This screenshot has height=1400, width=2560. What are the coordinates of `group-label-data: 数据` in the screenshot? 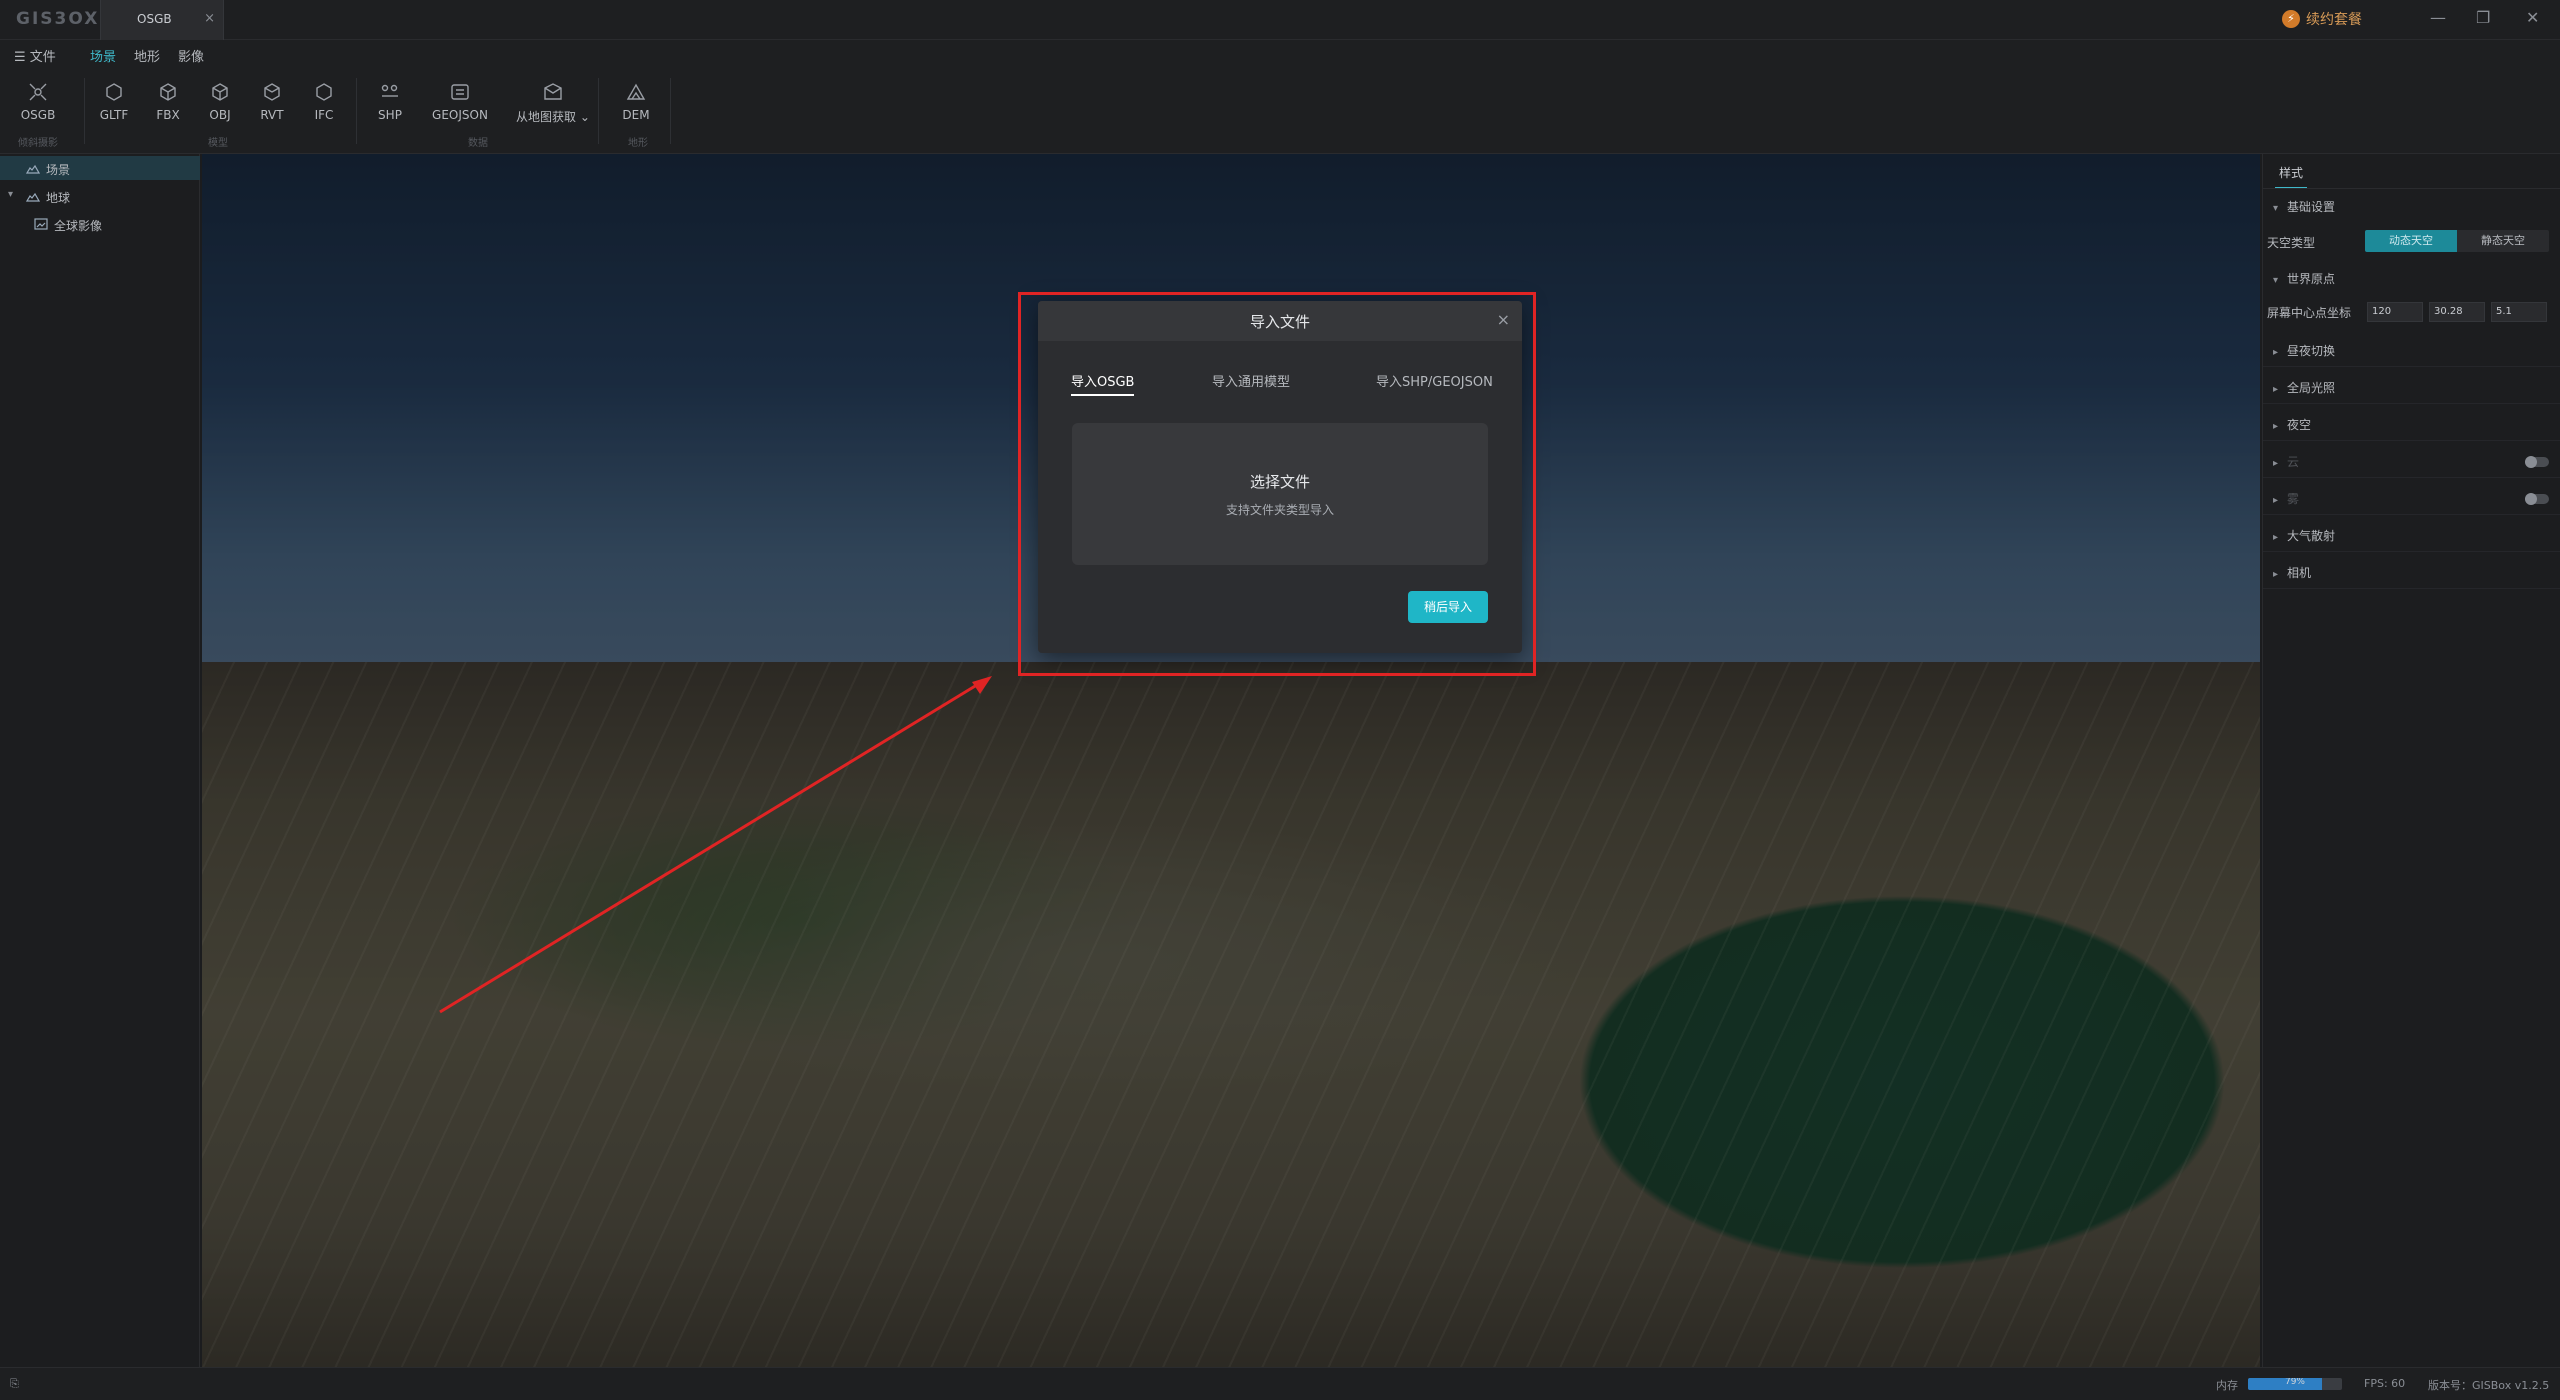 It's located at (478, 143).